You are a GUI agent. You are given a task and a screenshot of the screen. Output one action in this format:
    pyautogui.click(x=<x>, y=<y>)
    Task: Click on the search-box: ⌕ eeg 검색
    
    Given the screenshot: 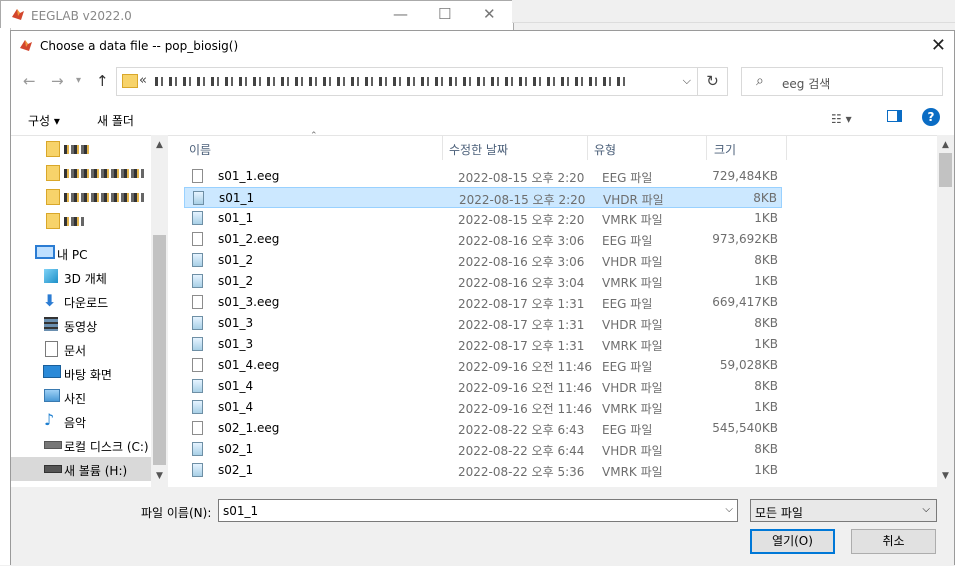 What is the action you would take?
    pyautogui.click(x=842, y=81)
    